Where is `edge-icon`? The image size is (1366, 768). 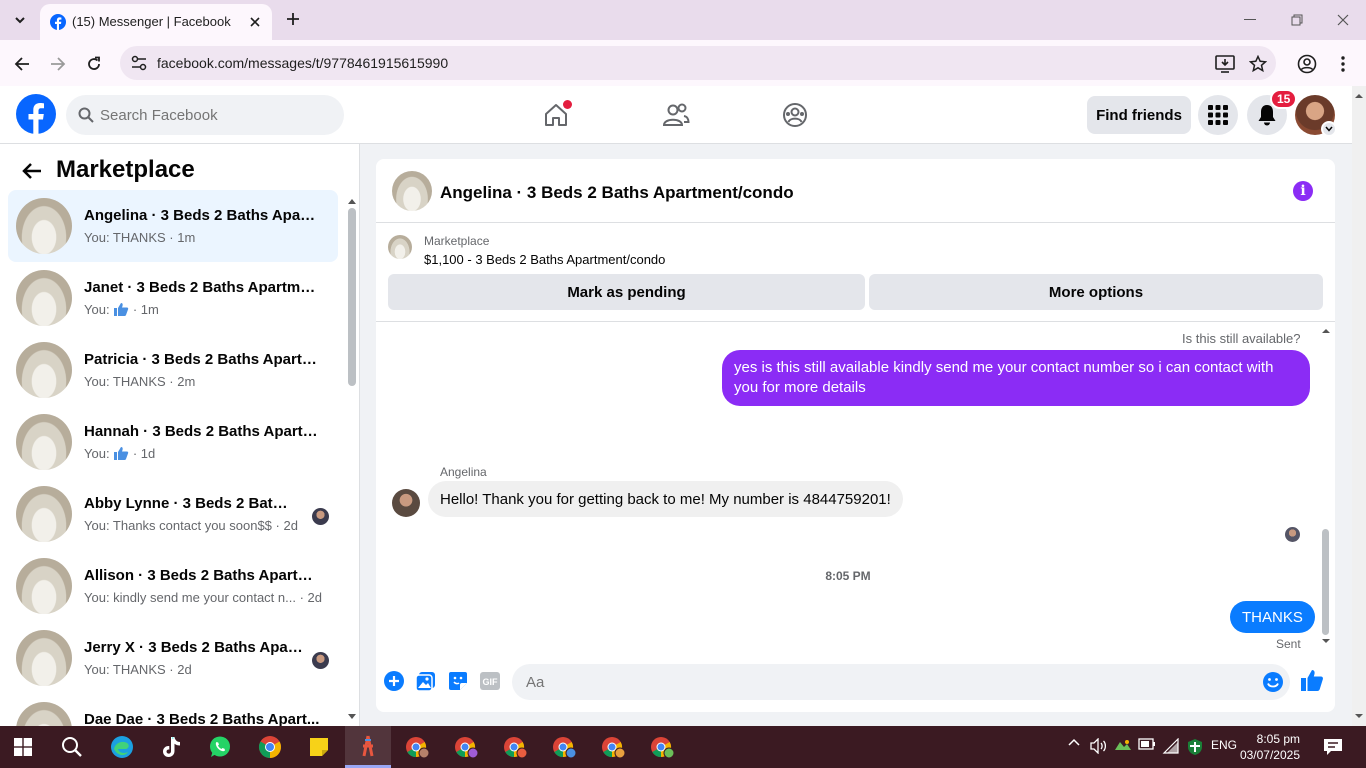
edge-icon is located at coordinates (122, 747).